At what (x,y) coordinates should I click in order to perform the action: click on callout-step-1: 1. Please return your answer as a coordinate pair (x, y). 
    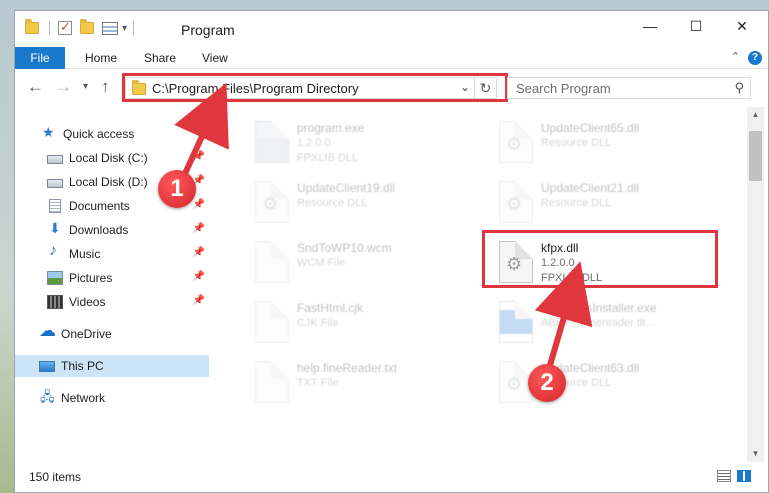
    Looking at the image, I should click on (177, 189).